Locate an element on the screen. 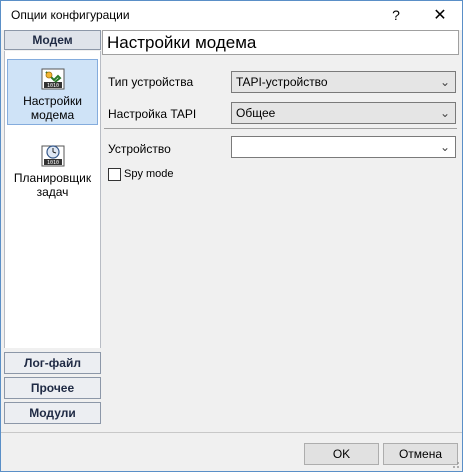 This screenshot has height=472, width=463. nav-group-logfile: Лог-файл is located at coordinates (52, 363).